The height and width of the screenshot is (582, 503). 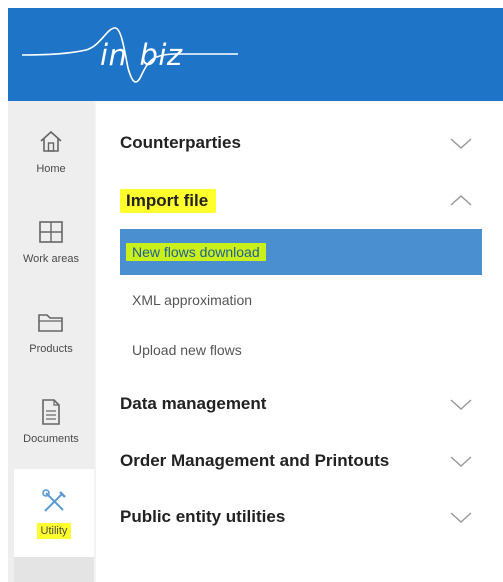 What do you see at coordinates (301, 350) in the screenshot?
I see `menu-item-upload-new-flows: Upload new flows` at bounding box center [301, 350].